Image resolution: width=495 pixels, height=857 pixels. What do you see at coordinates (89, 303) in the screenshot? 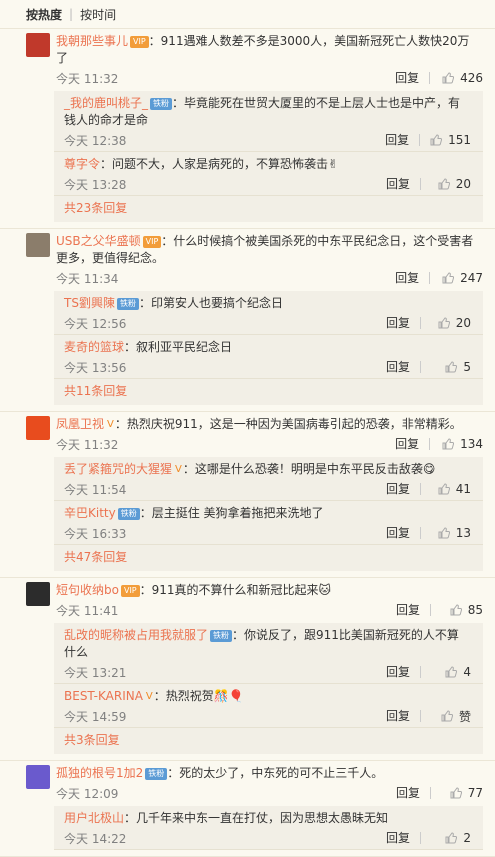
I see `reply-author: TS劉興陳` at bounding box center [89, 303].